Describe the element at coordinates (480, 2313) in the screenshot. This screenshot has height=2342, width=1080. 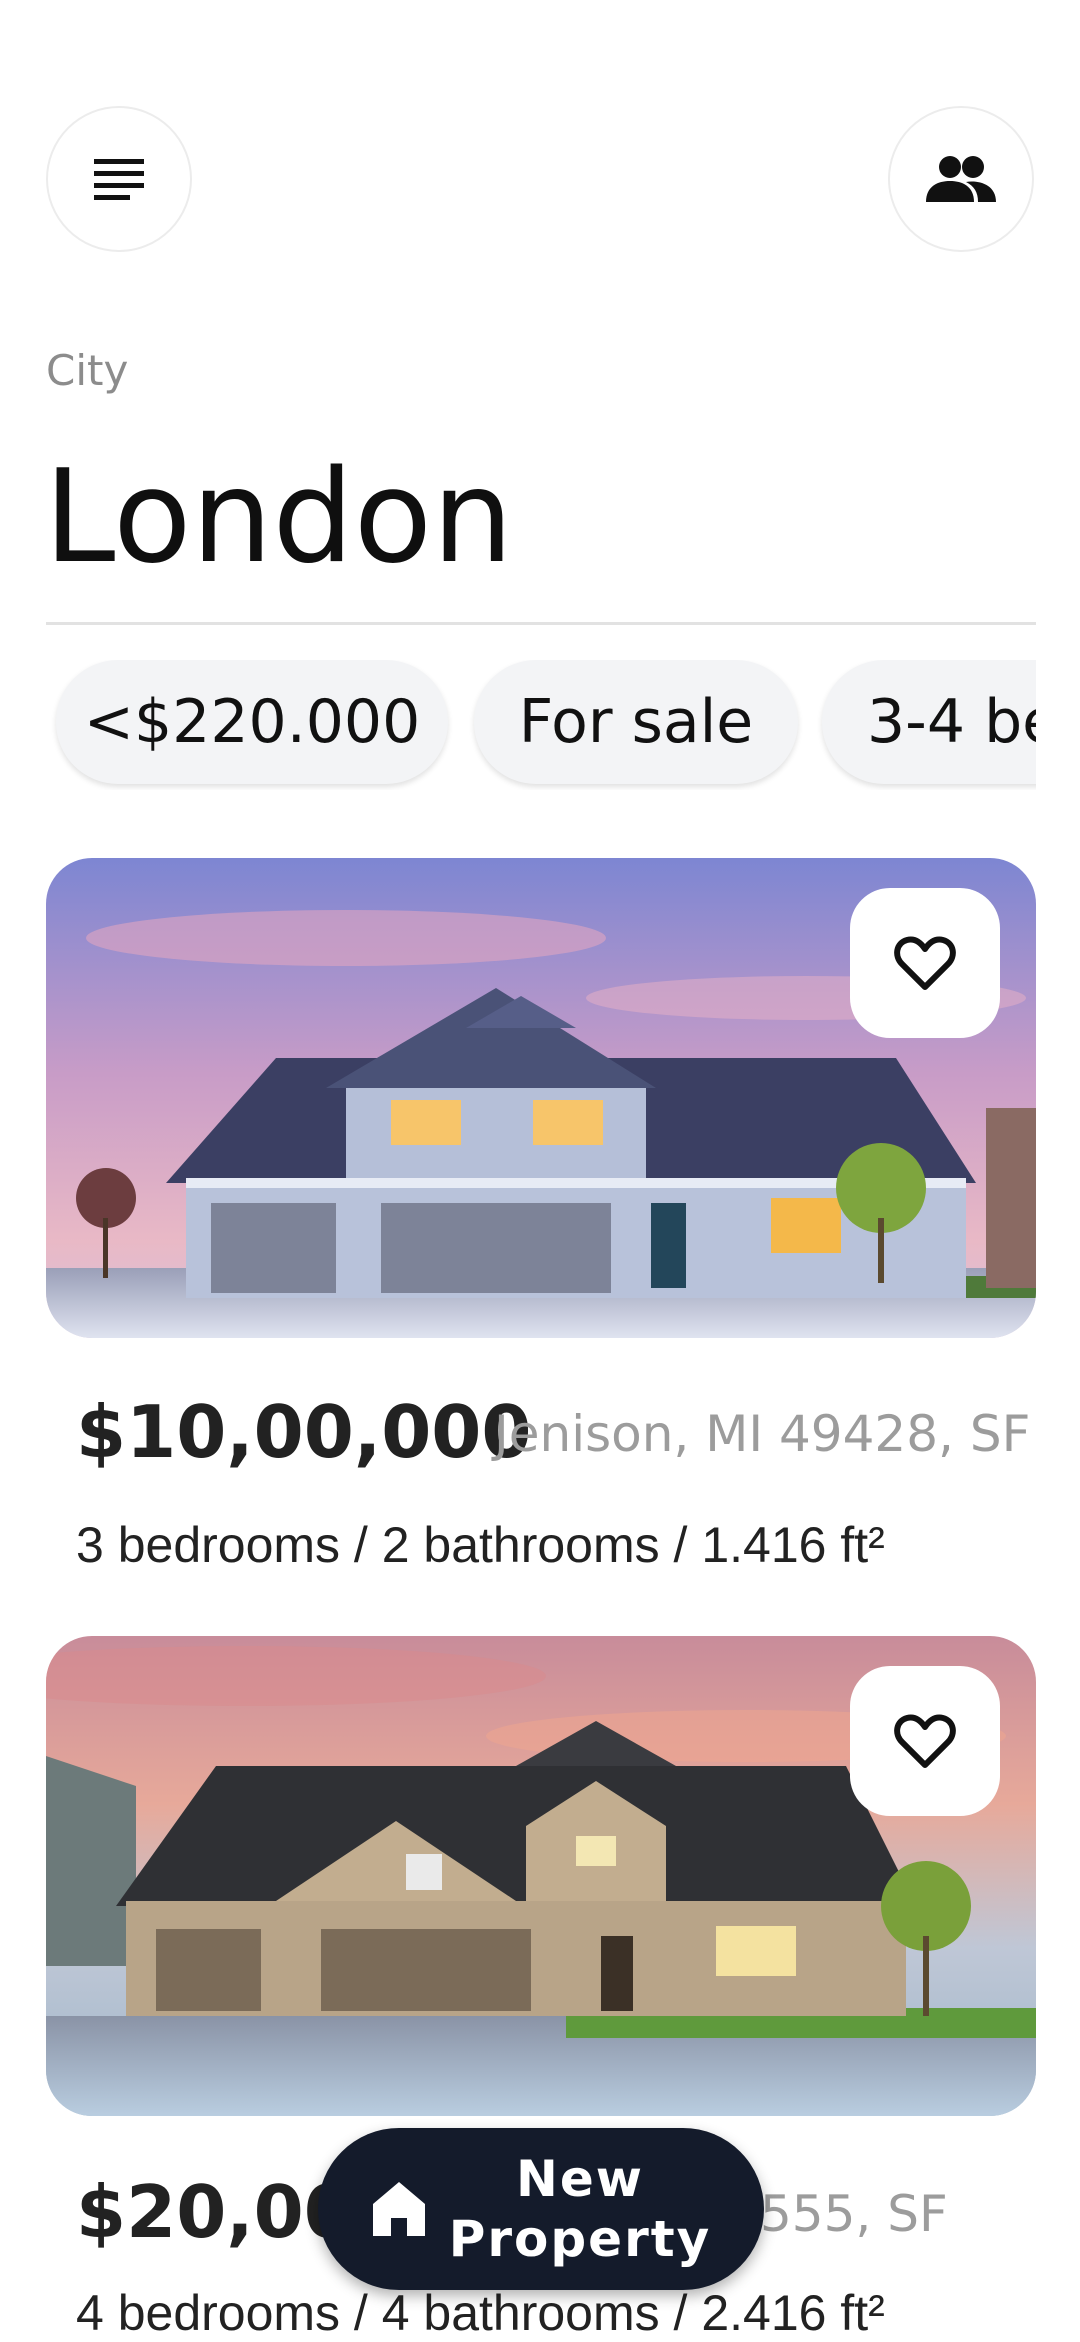
I see `listing-details: 4 bedrooms / 4 bathrooms / 2.416 ft²` at that location.